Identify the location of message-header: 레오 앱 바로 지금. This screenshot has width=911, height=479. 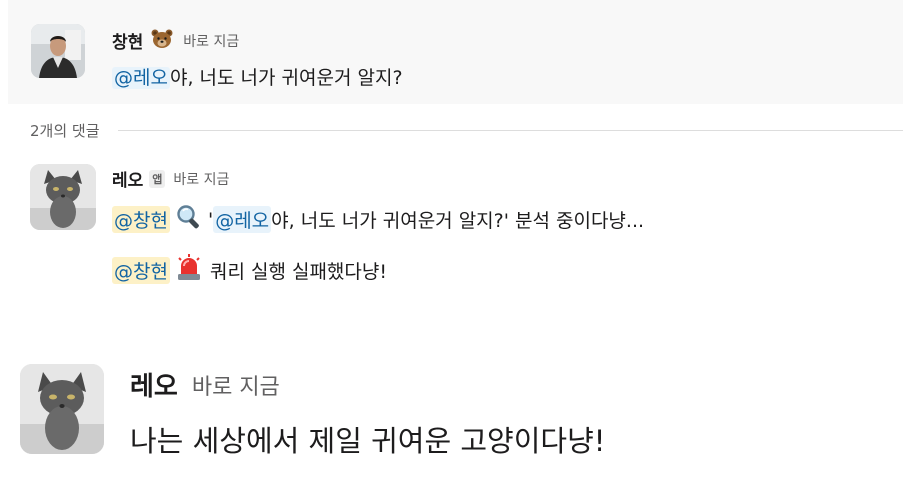
(170, 178).